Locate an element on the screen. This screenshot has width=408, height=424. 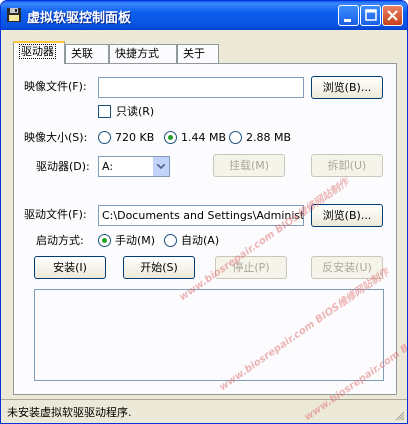
size-288mb-label: 2.88 MB is located at coordinates (269, 137).